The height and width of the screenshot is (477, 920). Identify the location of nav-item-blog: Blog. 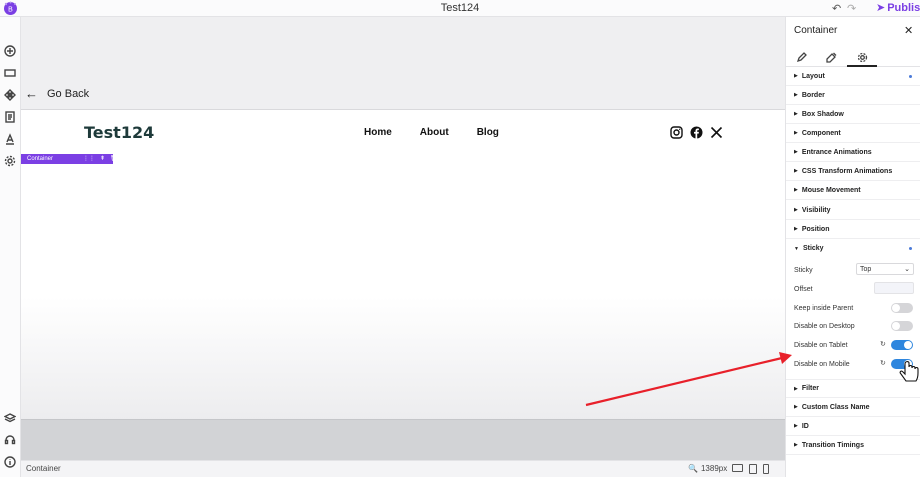
(488, 132).